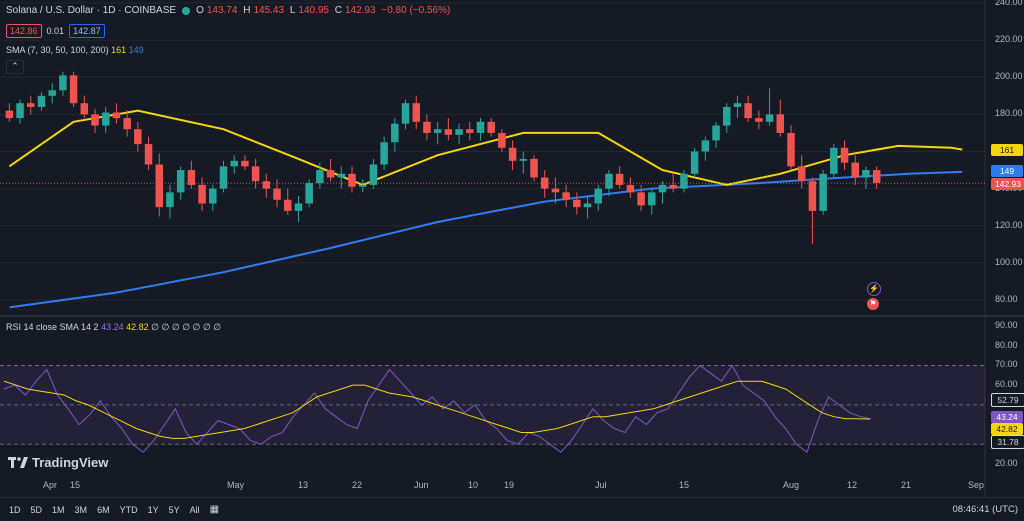 This screenshot has height=521, width=1024. I want to click on buy-price-button: 142.87, so click(87, 31).